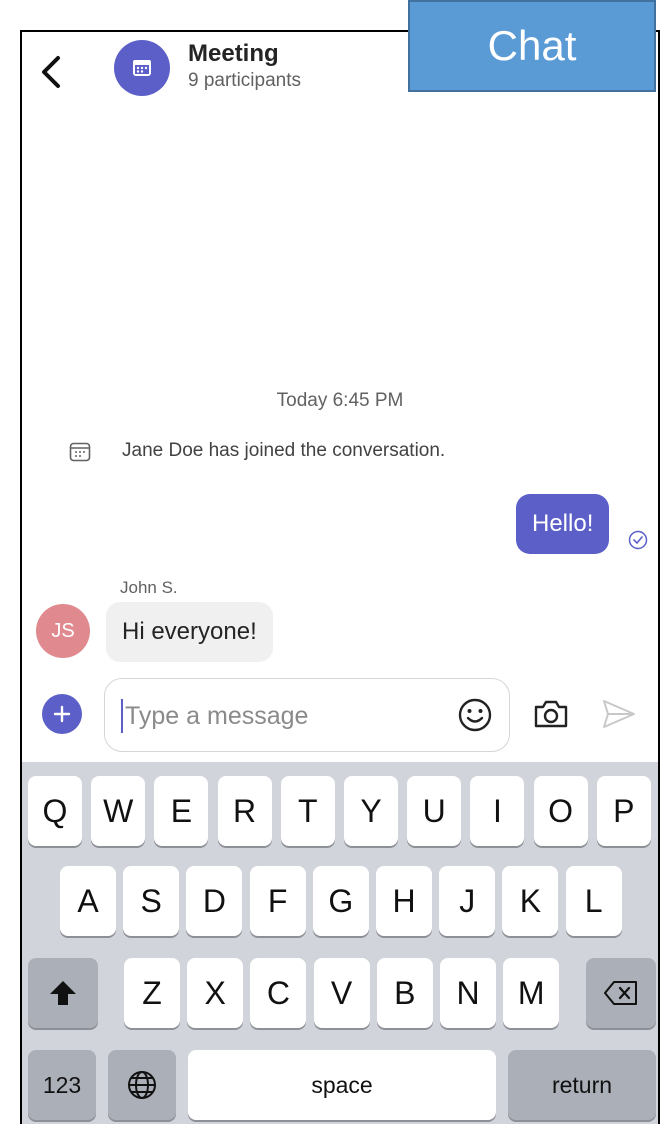 This screenshot has width=664, height=1124. What do you see at coordinates (151, 901) in the screenshot?
I see `key-s: S` at bounding box center [151, 901].